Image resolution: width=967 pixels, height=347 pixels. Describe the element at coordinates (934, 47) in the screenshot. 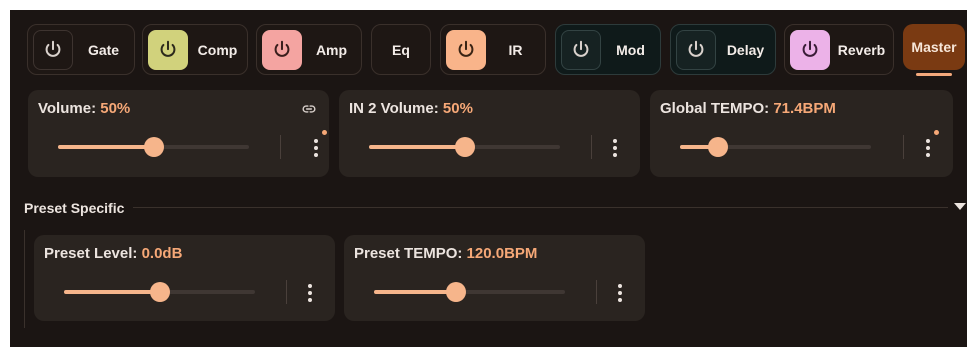

I see `master-tab: Master` at that location.